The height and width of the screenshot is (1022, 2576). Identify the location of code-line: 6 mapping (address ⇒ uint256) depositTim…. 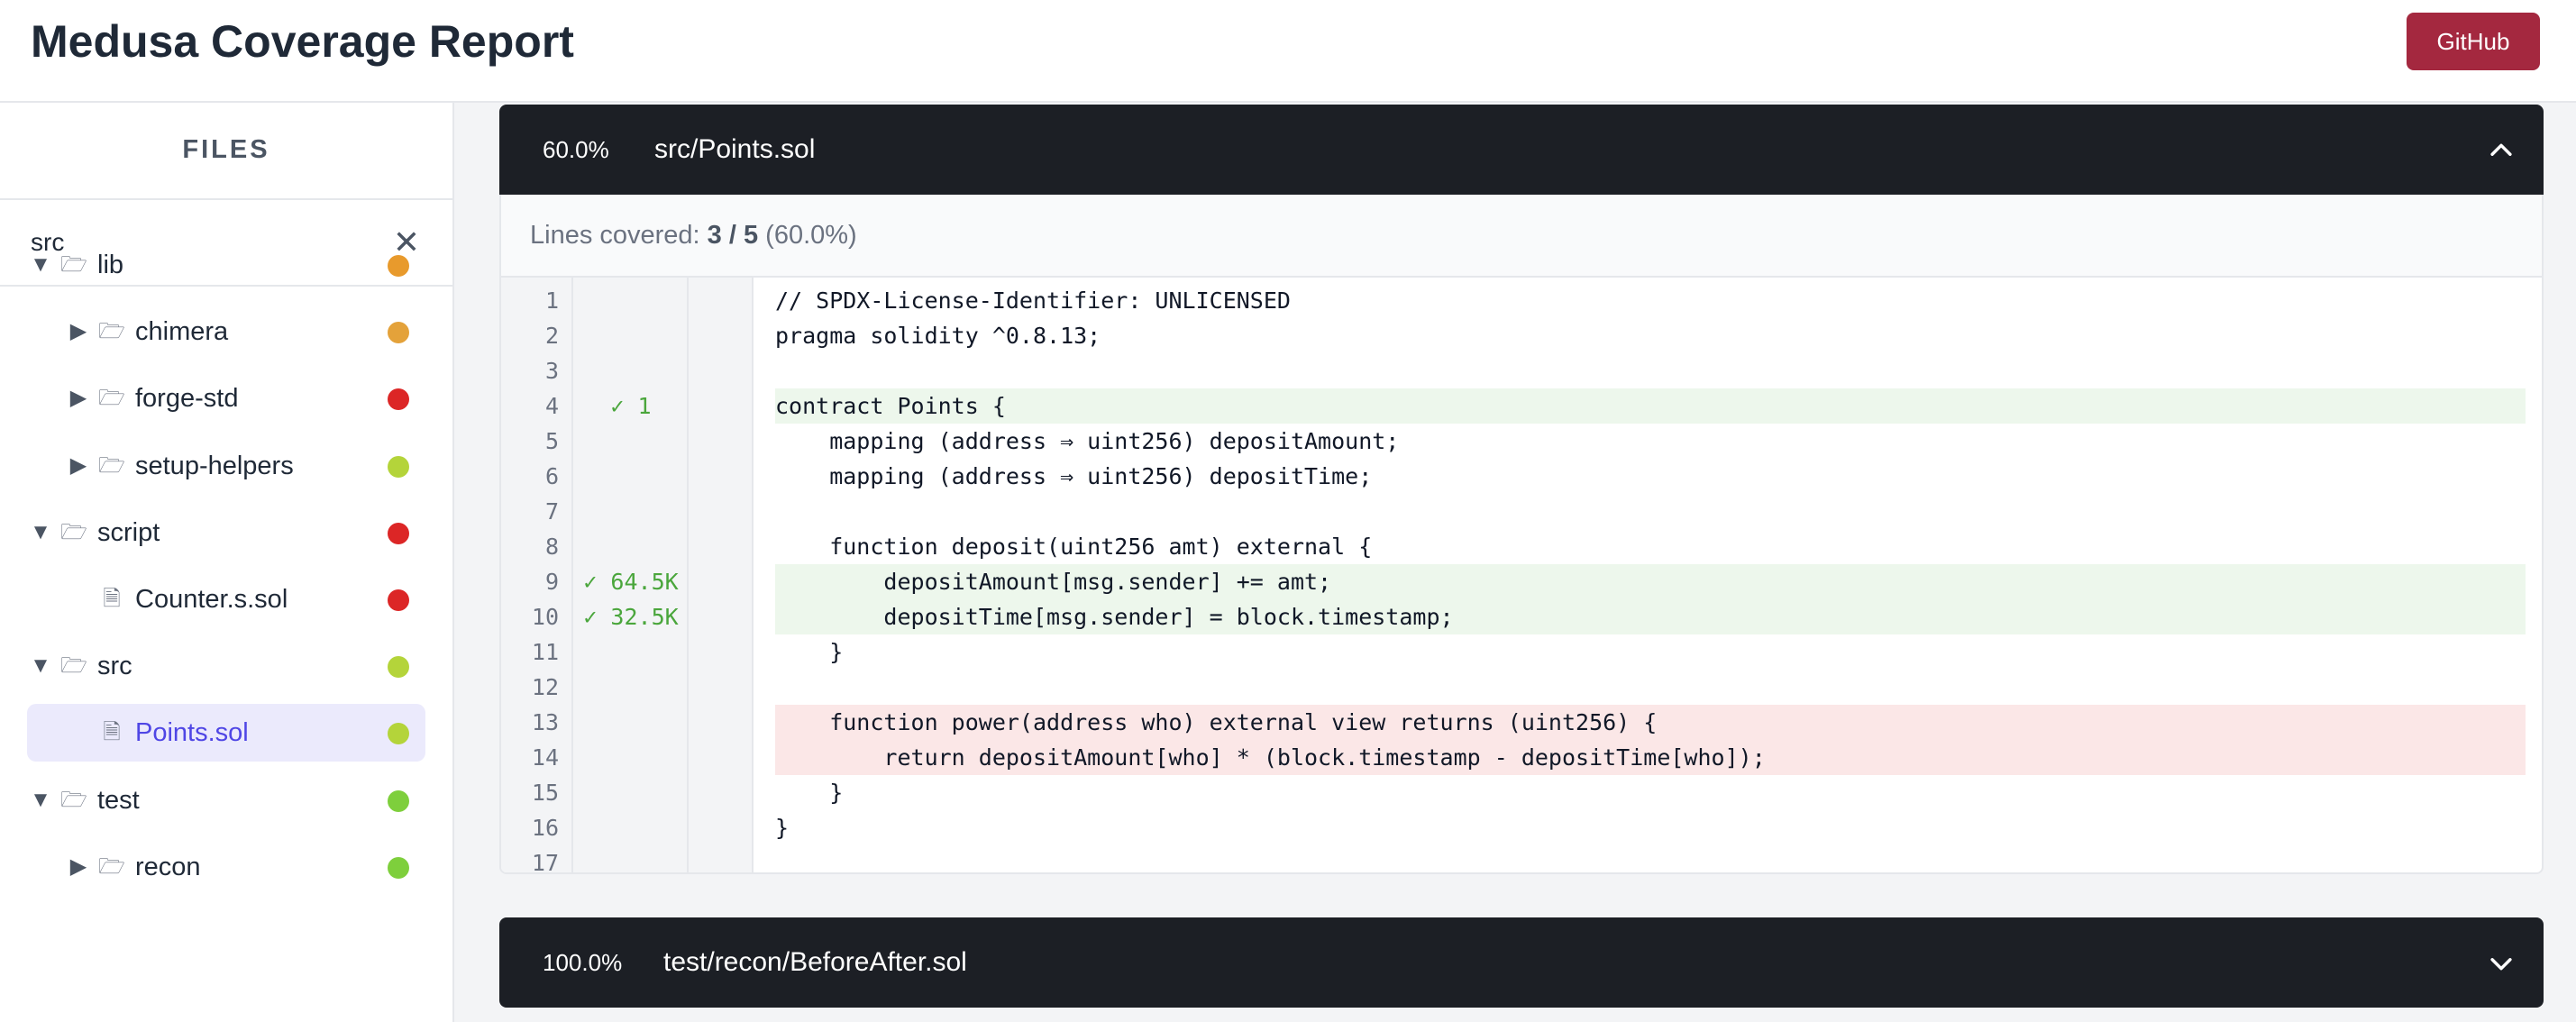
(1521, 476).